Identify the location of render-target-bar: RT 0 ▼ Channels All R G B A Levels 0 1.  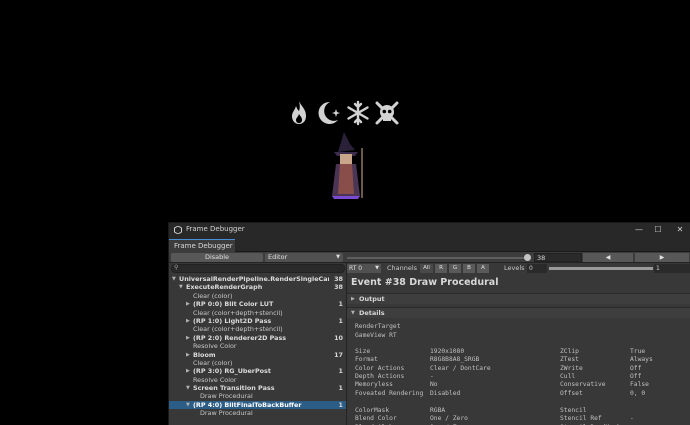
(518, 268).